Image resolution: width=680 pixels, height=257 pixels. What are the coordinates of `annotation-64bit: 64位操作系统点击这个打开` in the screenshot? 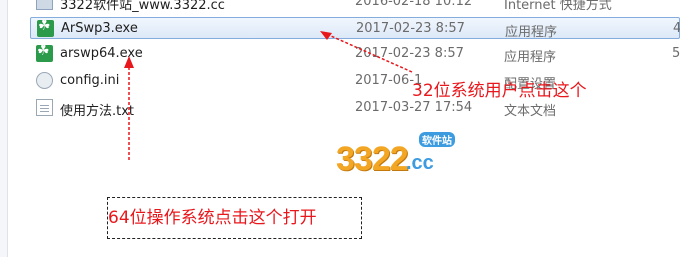 It's located at (212, 218).